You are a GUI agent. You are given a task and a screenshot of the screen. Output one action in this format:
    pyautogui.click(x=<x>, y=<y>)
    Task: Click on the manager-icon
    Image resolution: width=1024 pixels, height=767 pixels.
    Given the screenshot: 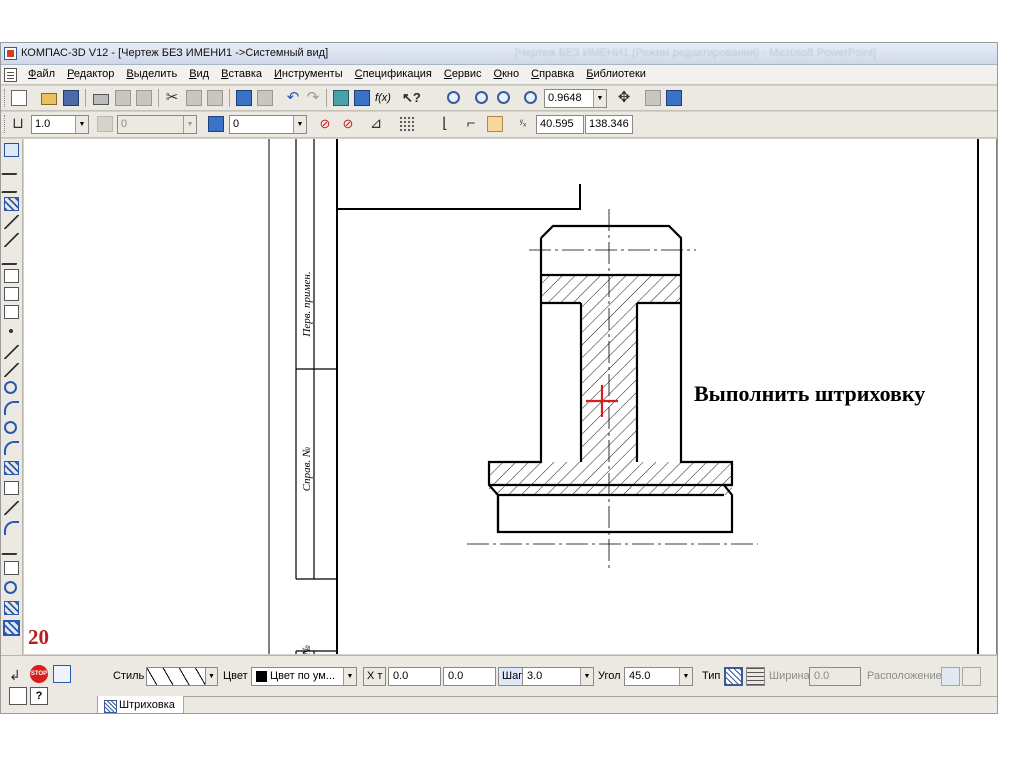 What is the action you would take?
    pyautogui.click(x=341, y=98)
    